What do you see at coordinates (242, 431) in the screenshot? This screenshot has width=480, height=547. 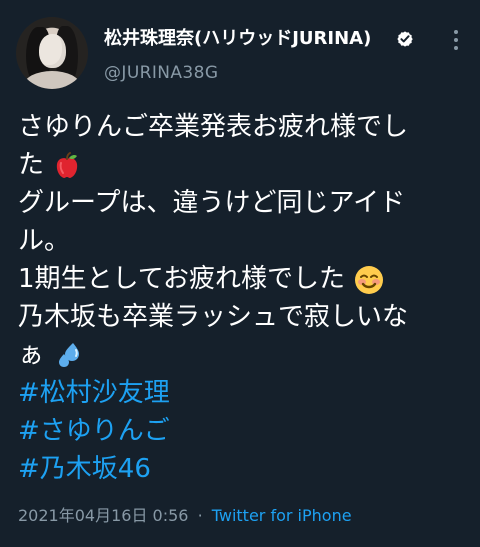 I see `hashtag-link: #さゆりんご` at bounding box center [242, 431].